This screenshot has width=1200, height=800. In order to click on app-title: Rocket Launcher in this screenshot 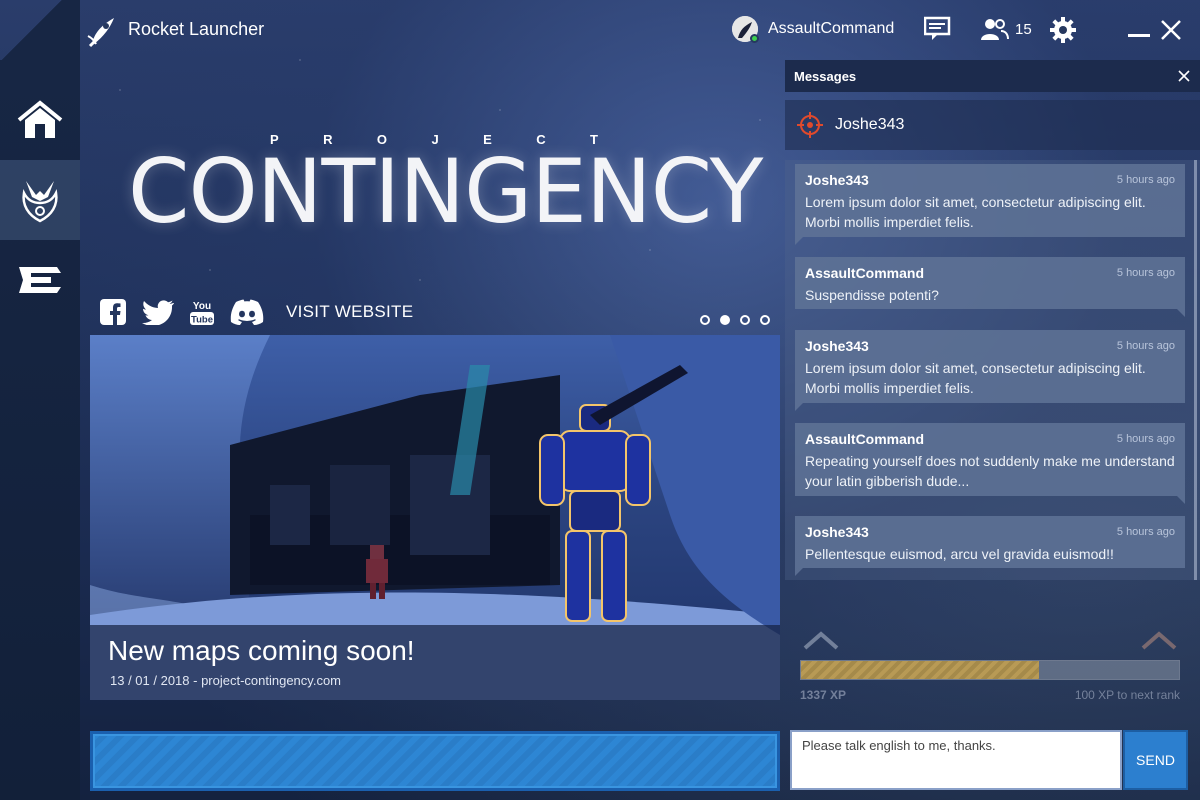, I will do `click(196, 29)`.